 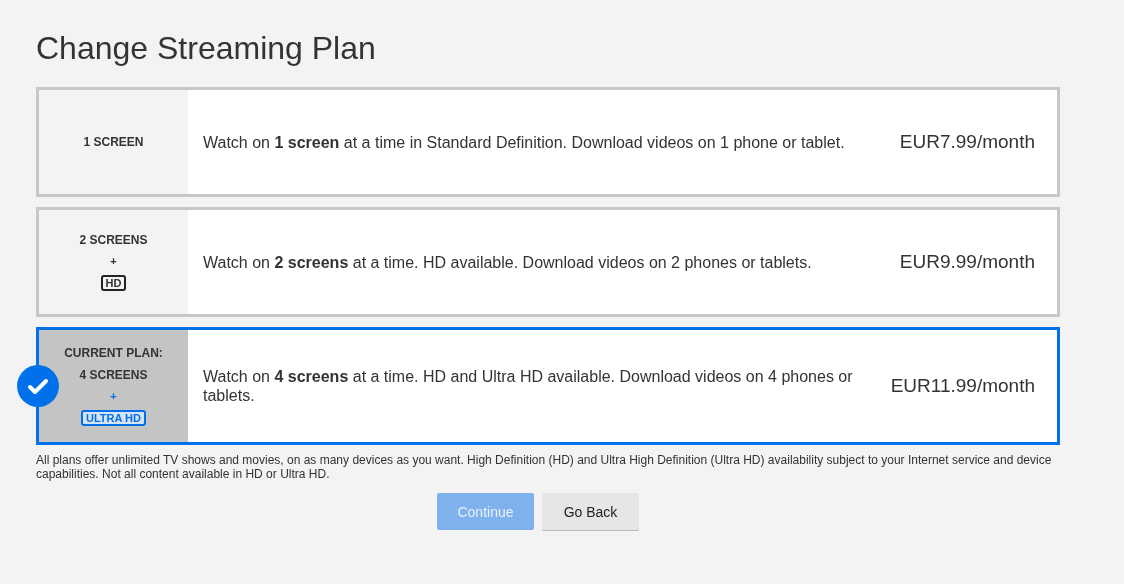 What do you see at coordinates (967, 262) in the screenshot?
I see `plan-price: EUR9.99/month` at bounding box center [967, 262].